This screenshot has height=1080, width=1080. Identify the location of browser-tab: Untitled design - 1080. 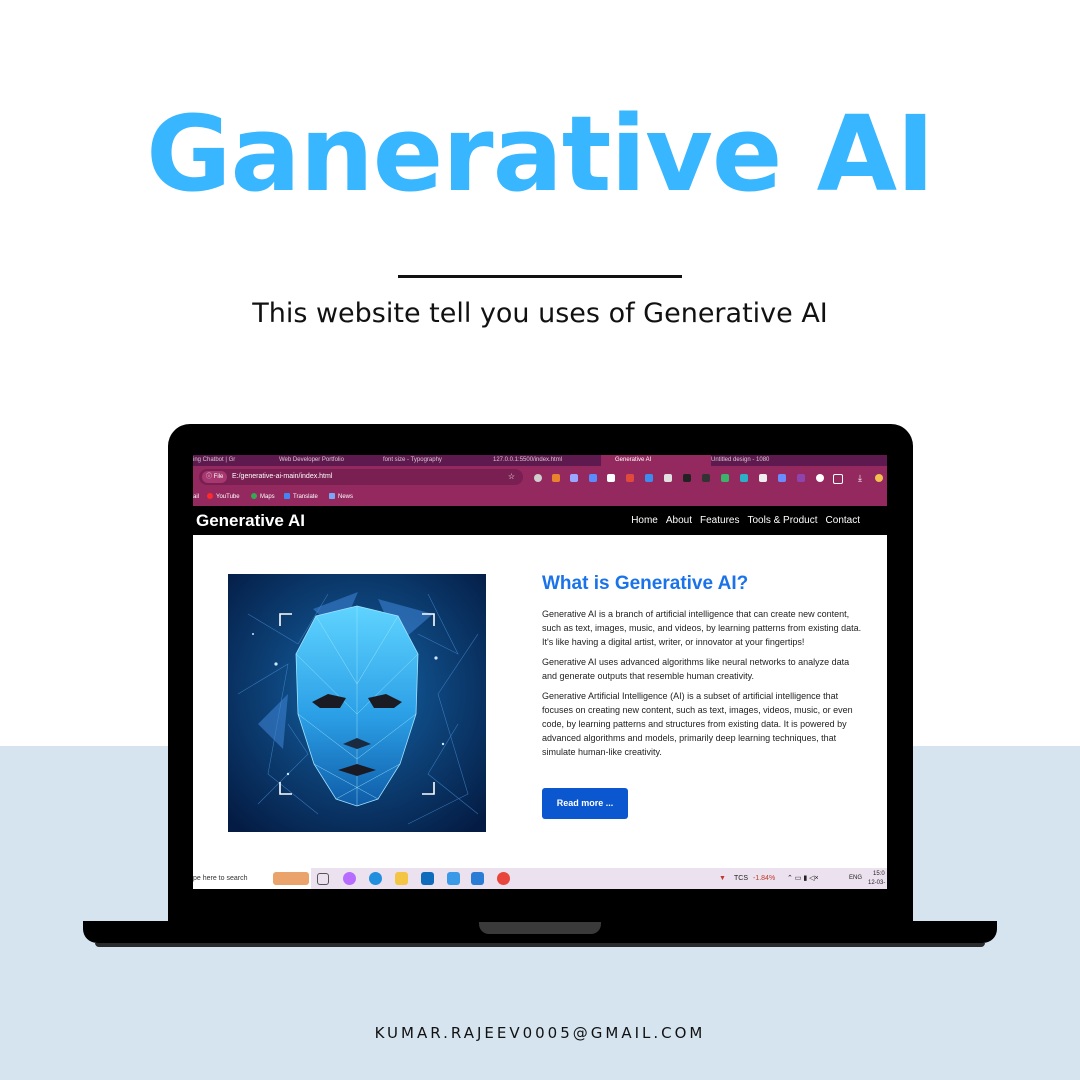
(761, 460).